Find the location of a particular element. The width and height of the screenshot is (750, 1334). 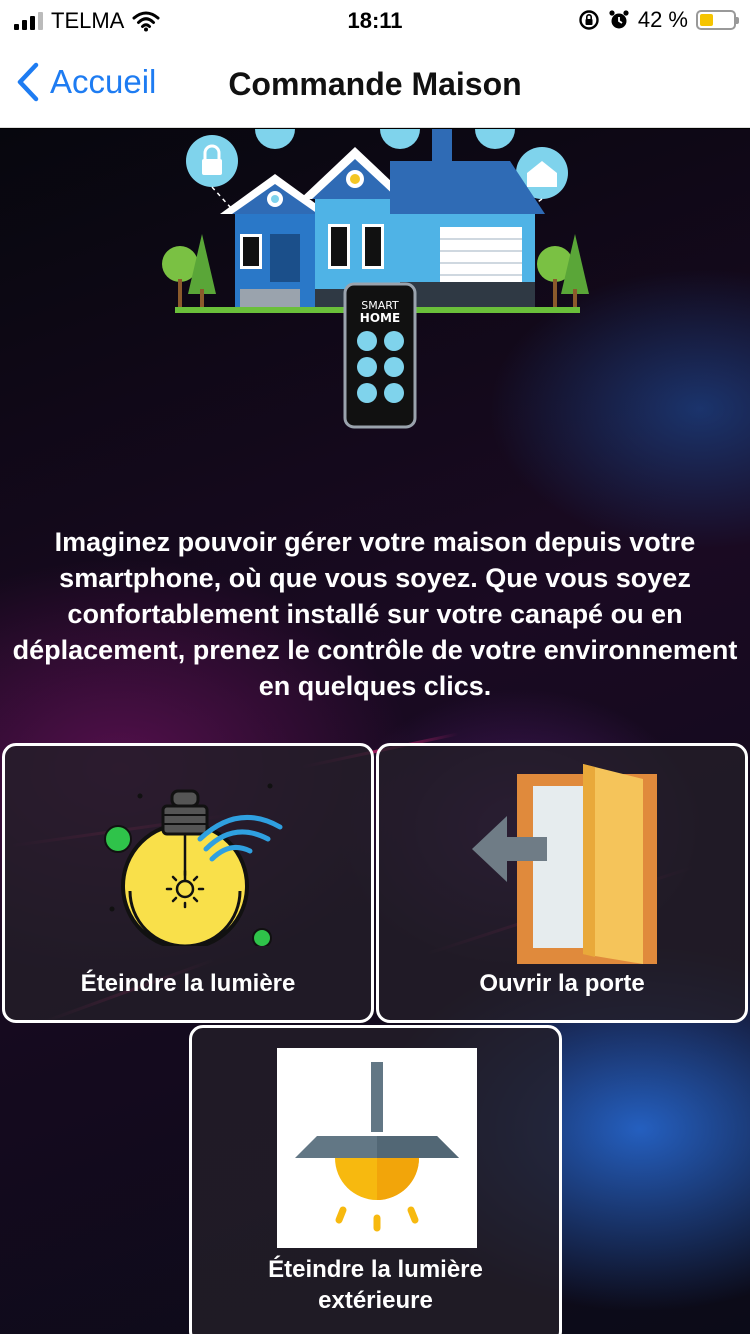

battery-percent: 42 % is located at coordinates (662, 19).